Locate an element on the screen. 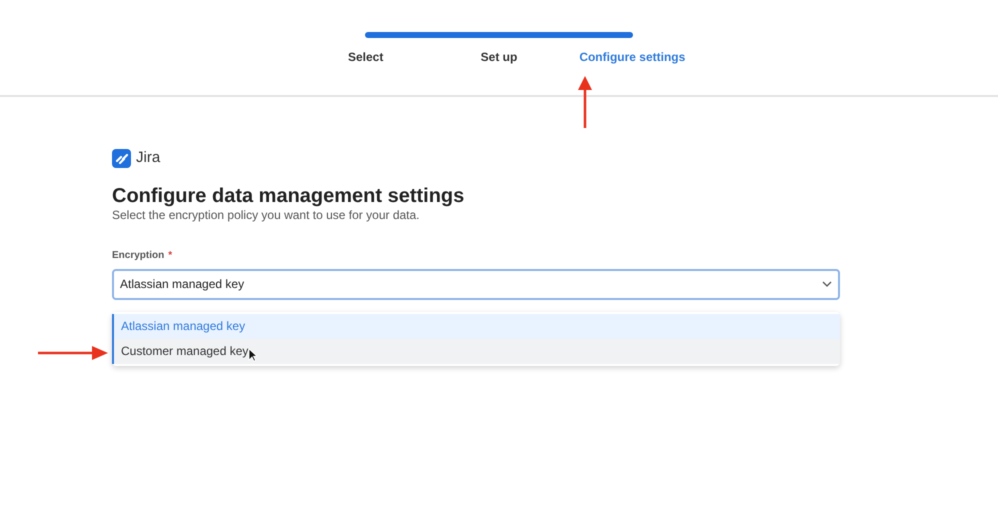 The height and width of the screenshot is (513, 998). step-label: Select is located at coordinates (365, 57).